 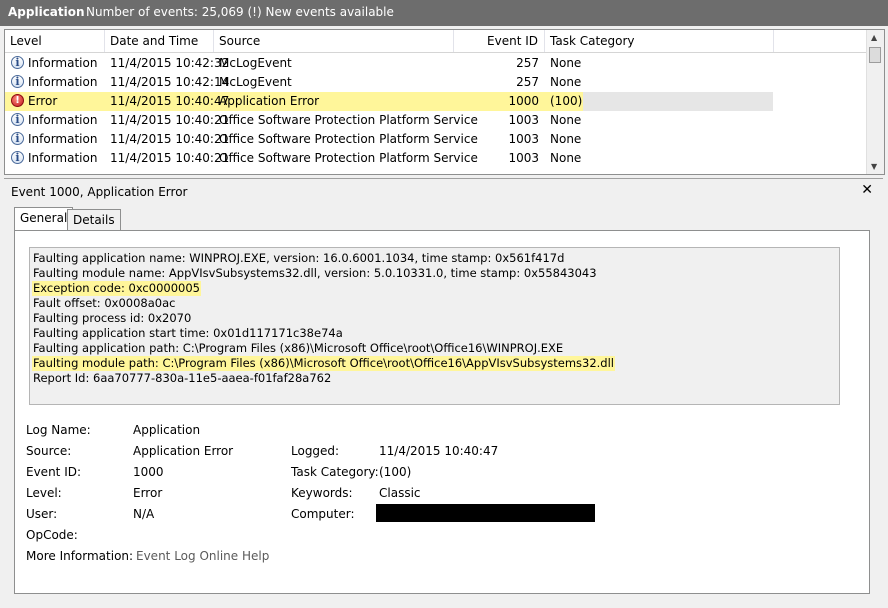 I want to click on event-level: Error, so click(x=43, y=101).